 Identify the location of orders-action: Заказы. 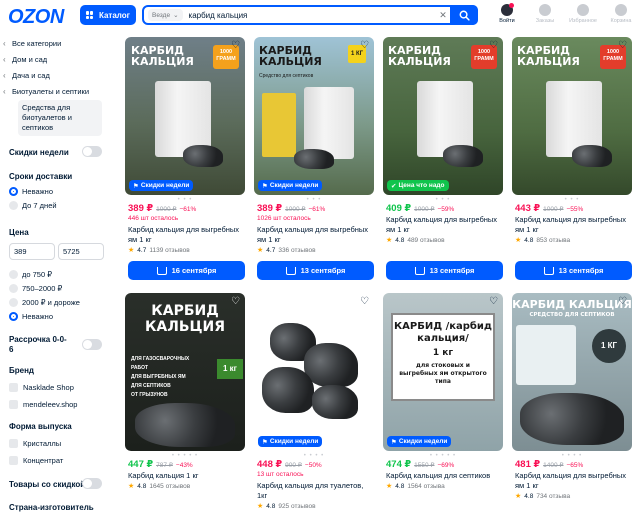
(545, 14).